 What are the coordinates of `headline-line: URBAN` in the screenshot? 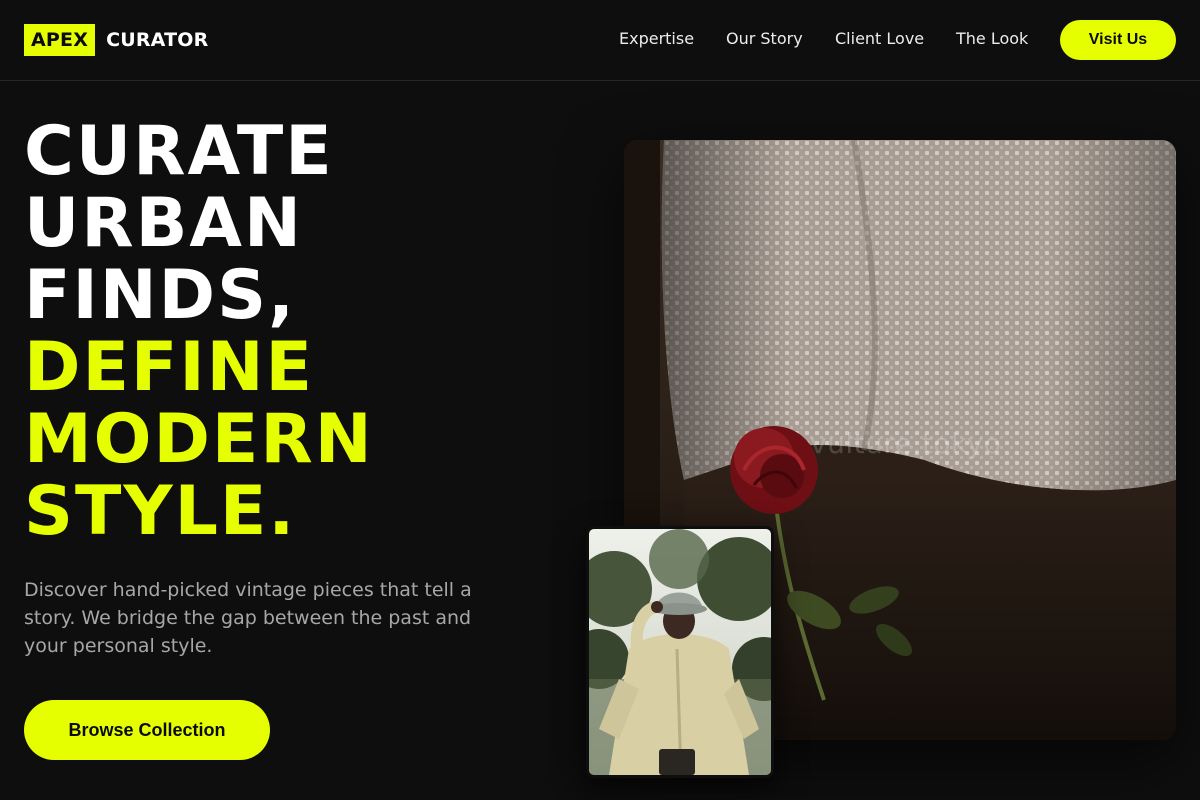 It's located at (163, 223).